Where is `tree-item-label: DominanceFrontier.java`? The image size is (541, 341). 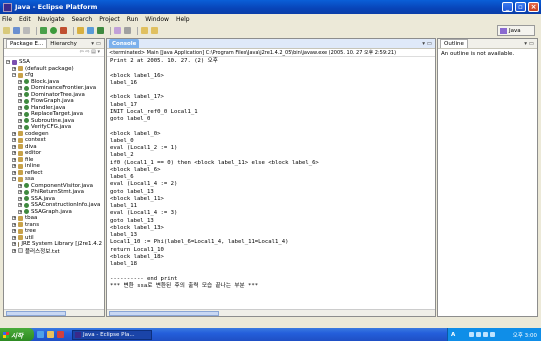 tree-item-label: DominanceFrontier.java is located at coordinates (64, 88).